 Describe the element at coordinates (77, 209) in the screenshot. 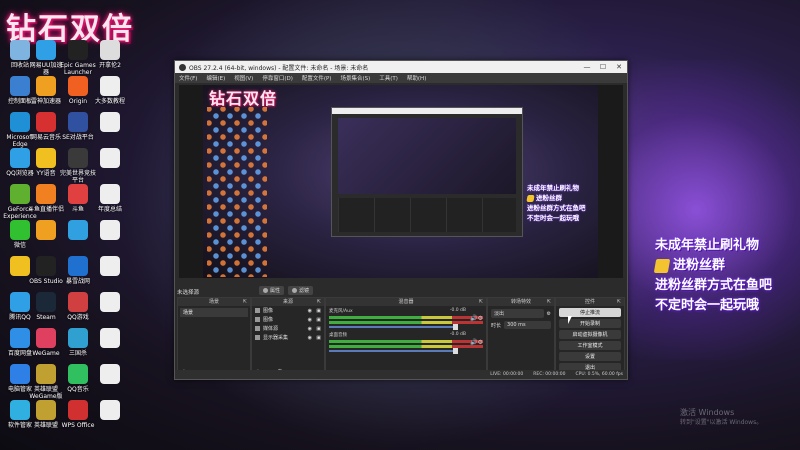

I see `desktop-icon-label: 斗鱼` at that location.